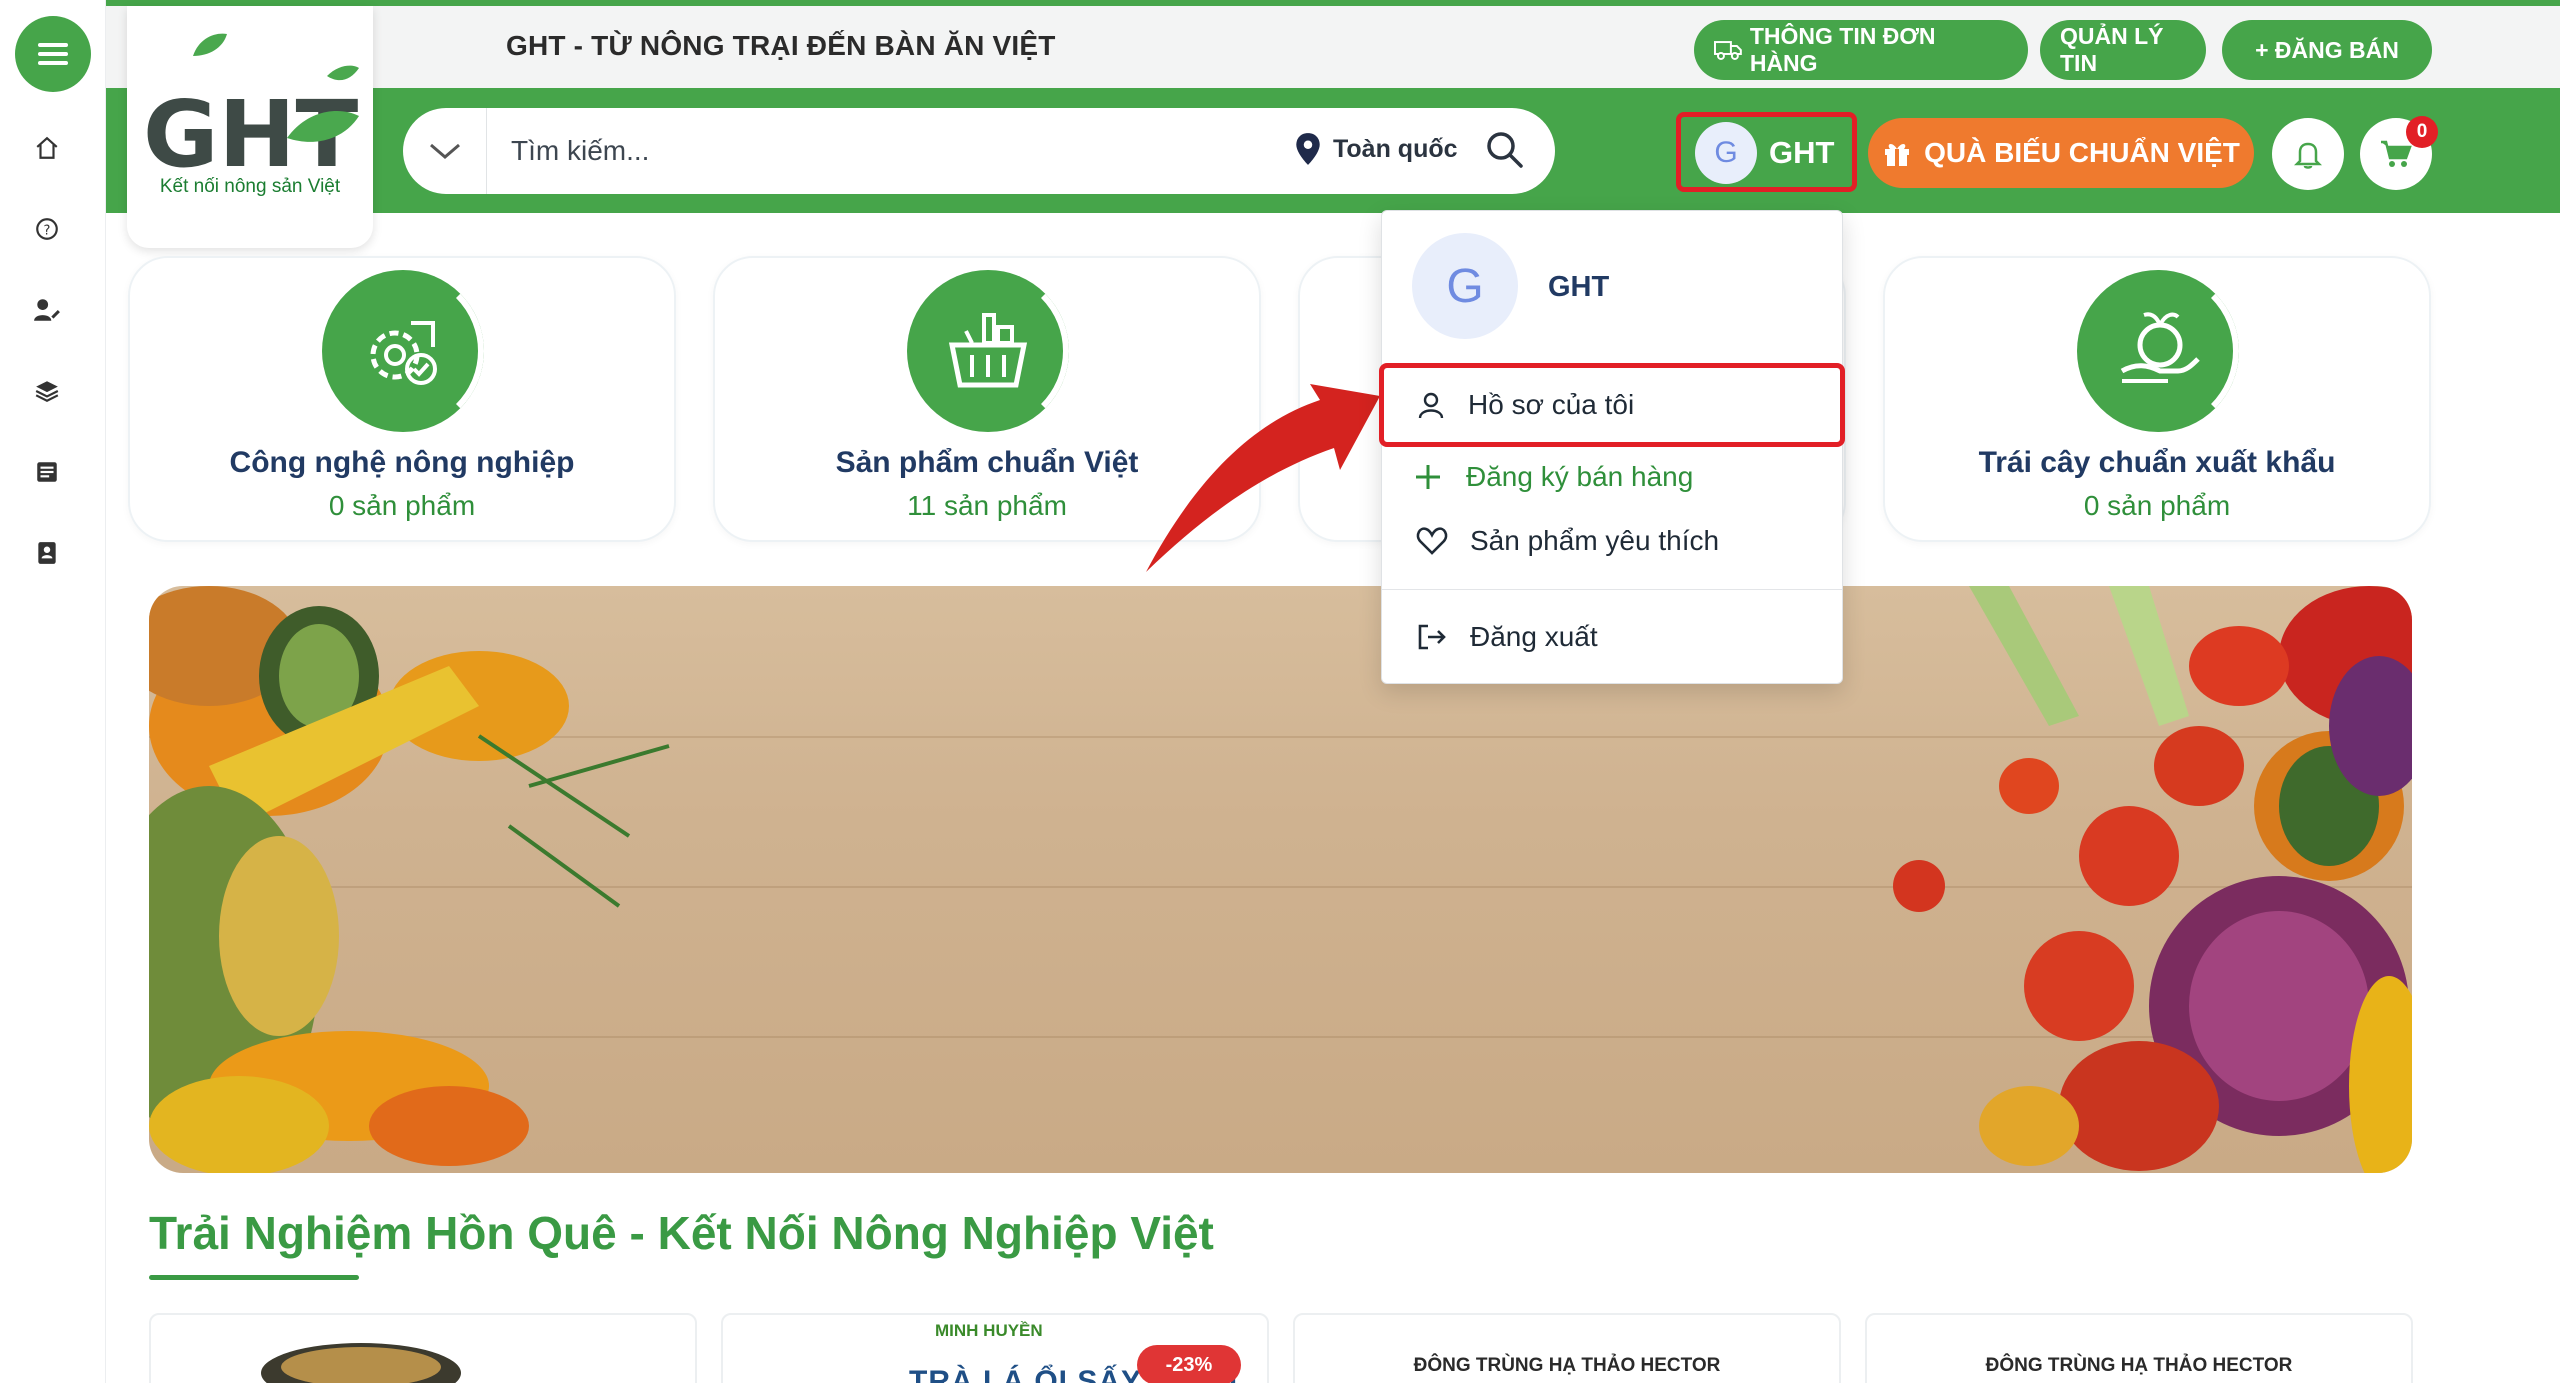 The width and height of the screenshot is (2560, 1383). Describe the element at coordinates (47, 391) in the screenshot. I see `layers-icon` at that location.